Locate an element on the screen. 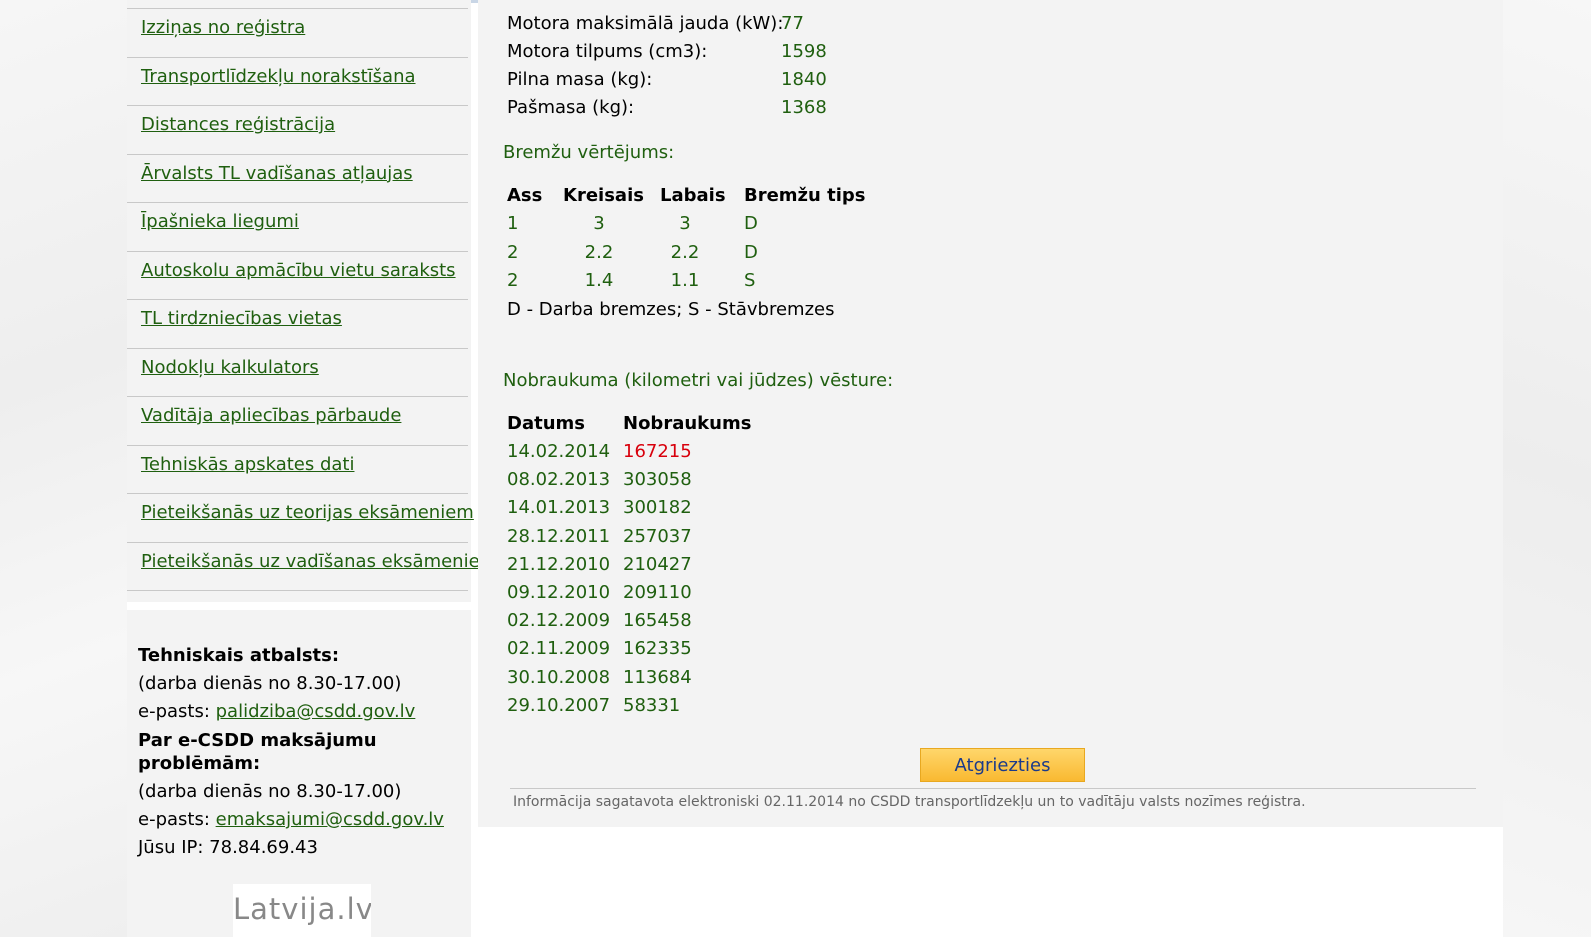 The height and width of the screenshot is (937, 1591). mileage-row: 09.12.2010 209110 is located at coordinates (657, 596).